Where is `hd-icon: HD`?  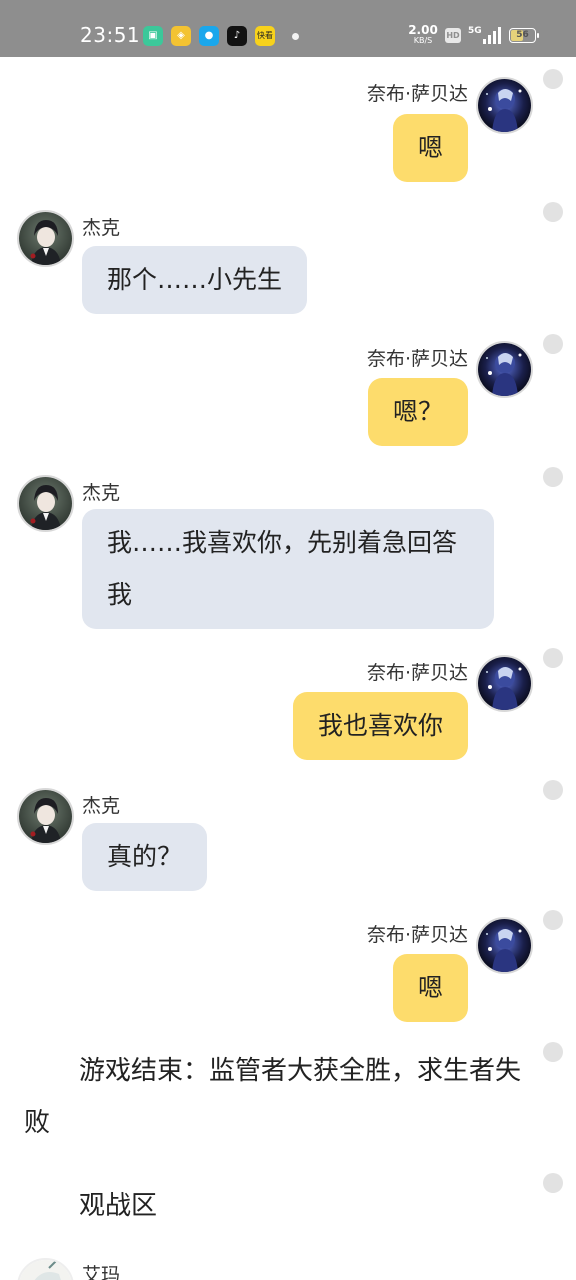 hd-icon: HD is located at coordinates (453, 35).